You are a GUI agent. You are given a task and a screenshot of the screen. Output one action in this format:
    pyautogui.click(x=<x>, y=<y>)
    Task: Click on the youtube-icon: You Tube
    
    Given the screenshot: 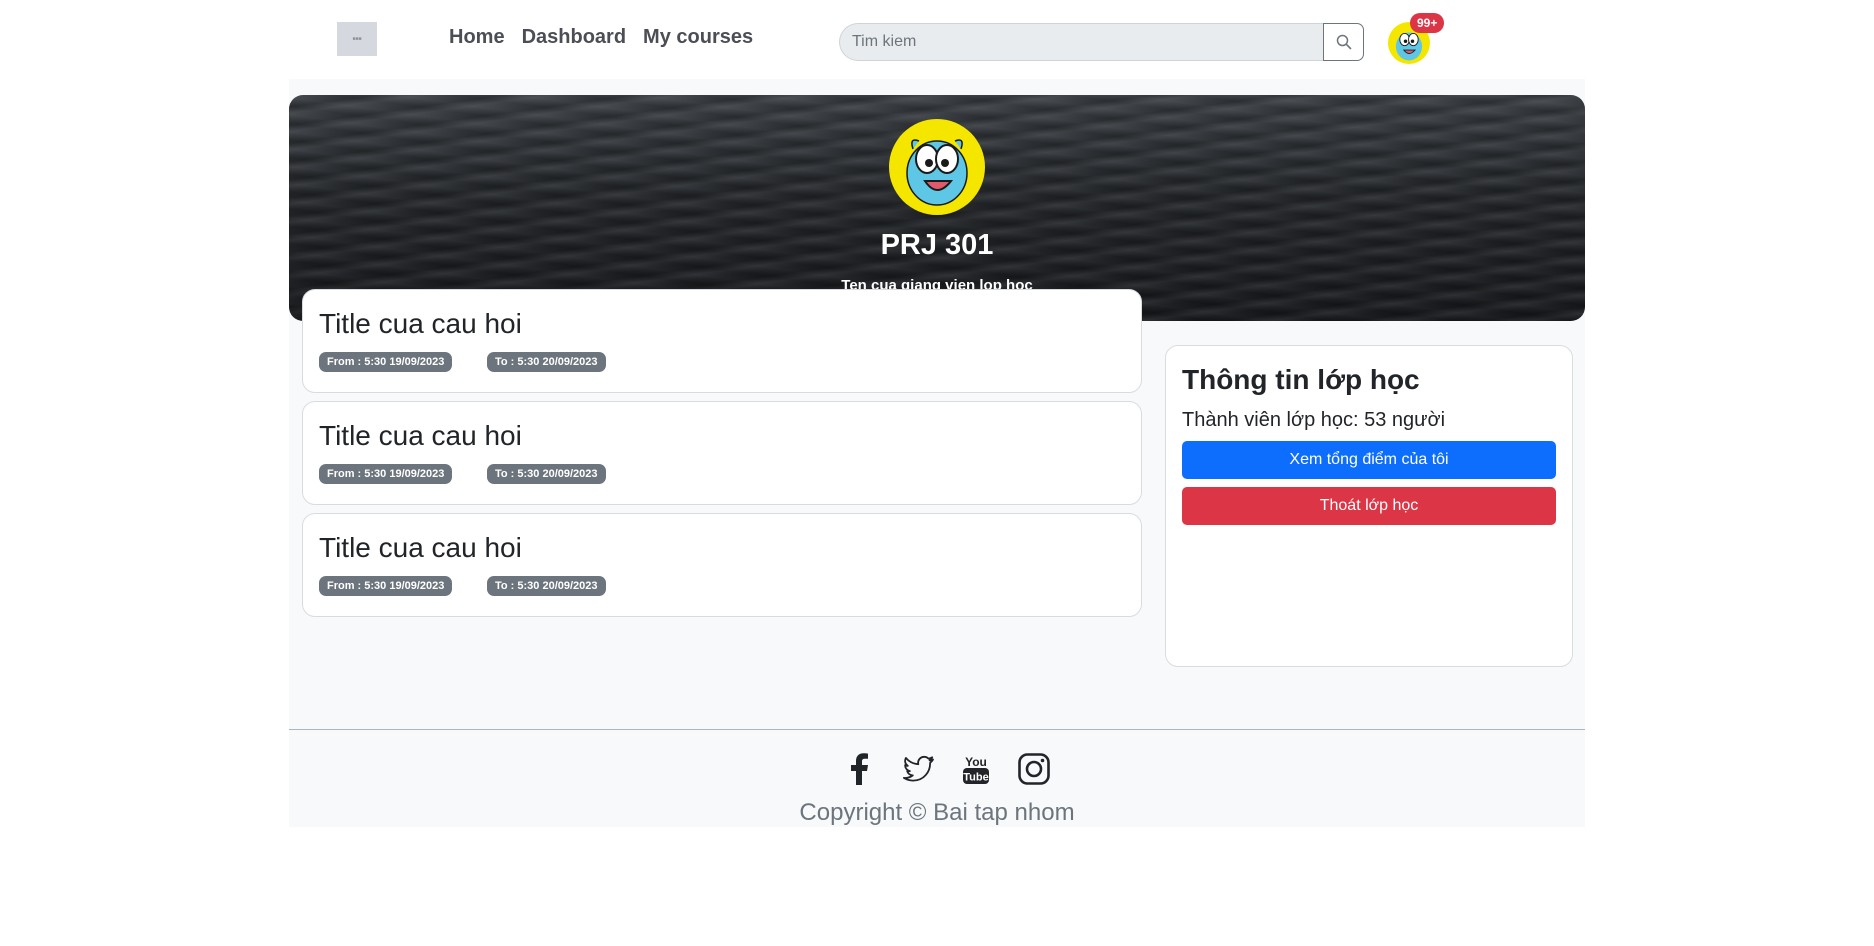 What is the action you would take?
    pyautogui.click(x=976, y=769)
    